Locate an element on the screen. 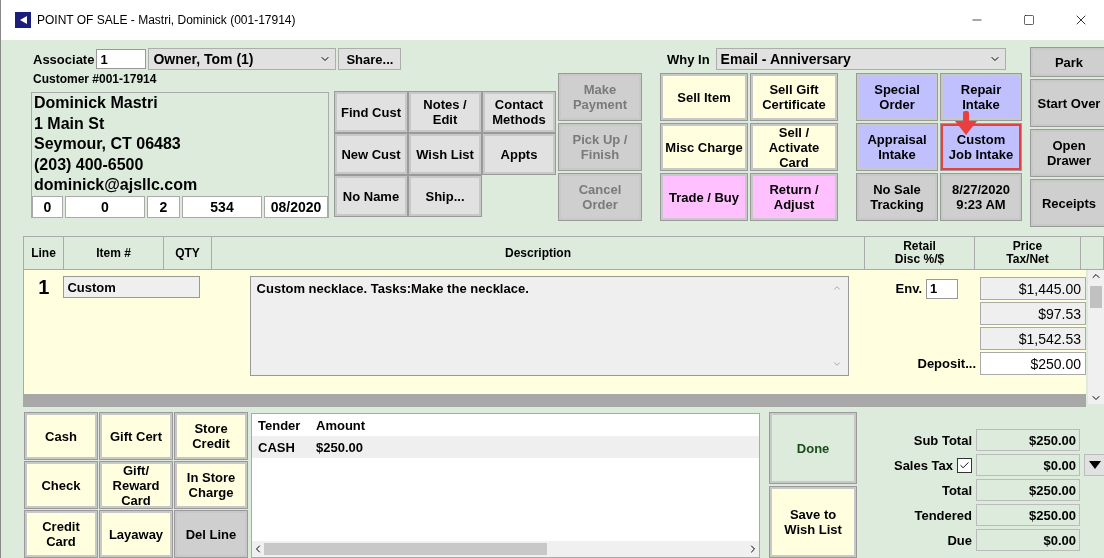 The width and height of the screenshot is (1104, 558). tender-button: Store Credit is located at coordinates (211, 436).